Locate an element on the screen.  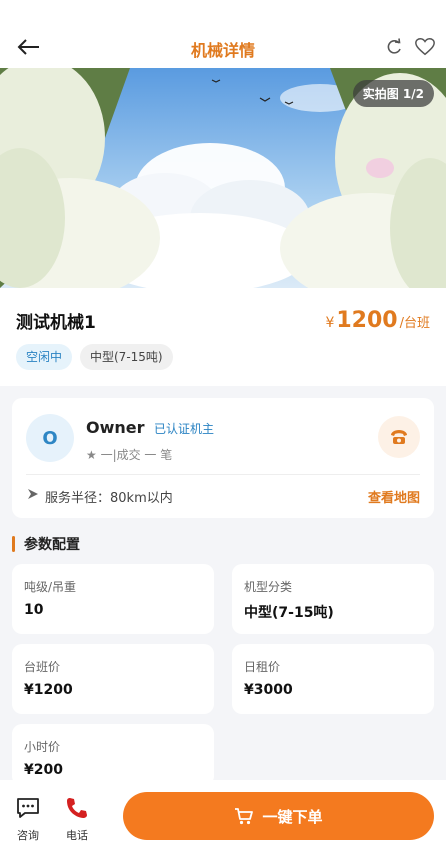
call-button: 电话 is located at coordinates (77, 819).